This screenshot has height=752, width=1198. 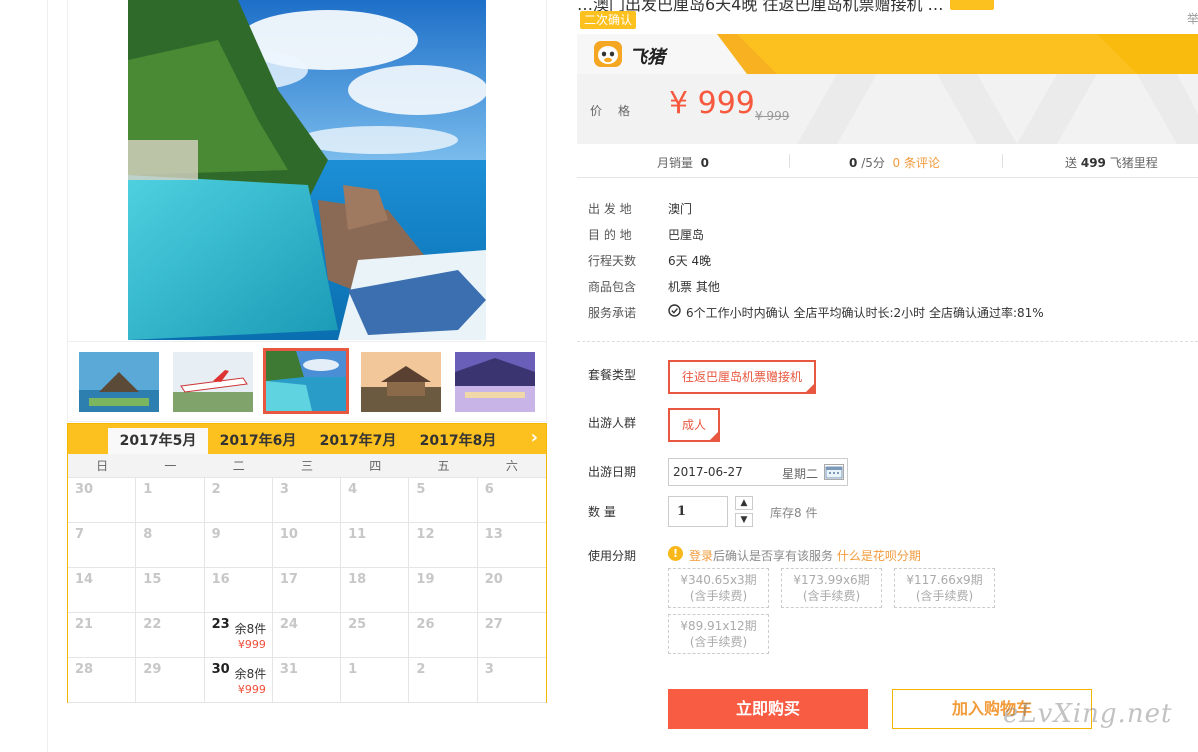 I want to click on calendar-day: 2, so click(x=238, y=500).